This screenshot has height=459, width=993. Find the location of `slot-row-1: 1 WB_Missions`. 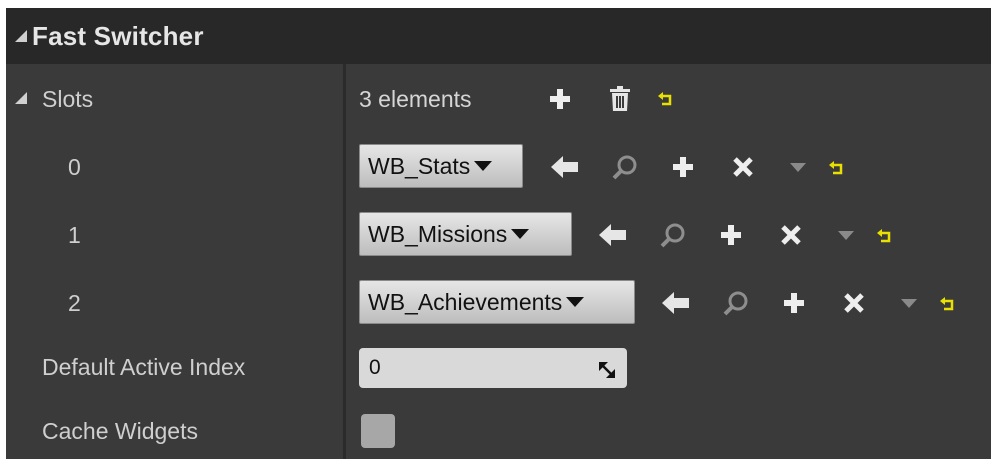

slot-row-1: 1 WB_Missions is located at coordinates (498, 234).